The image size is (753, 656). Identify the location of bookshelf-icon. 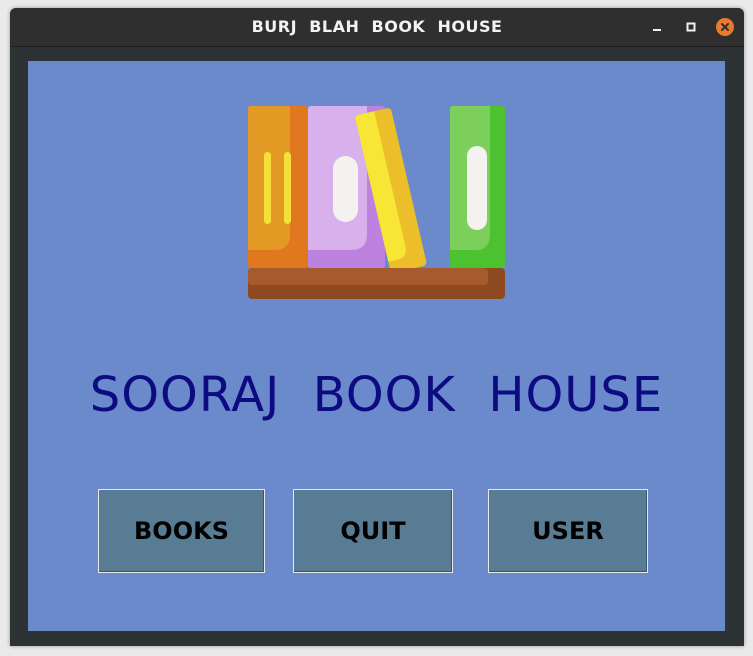
(376, 202).